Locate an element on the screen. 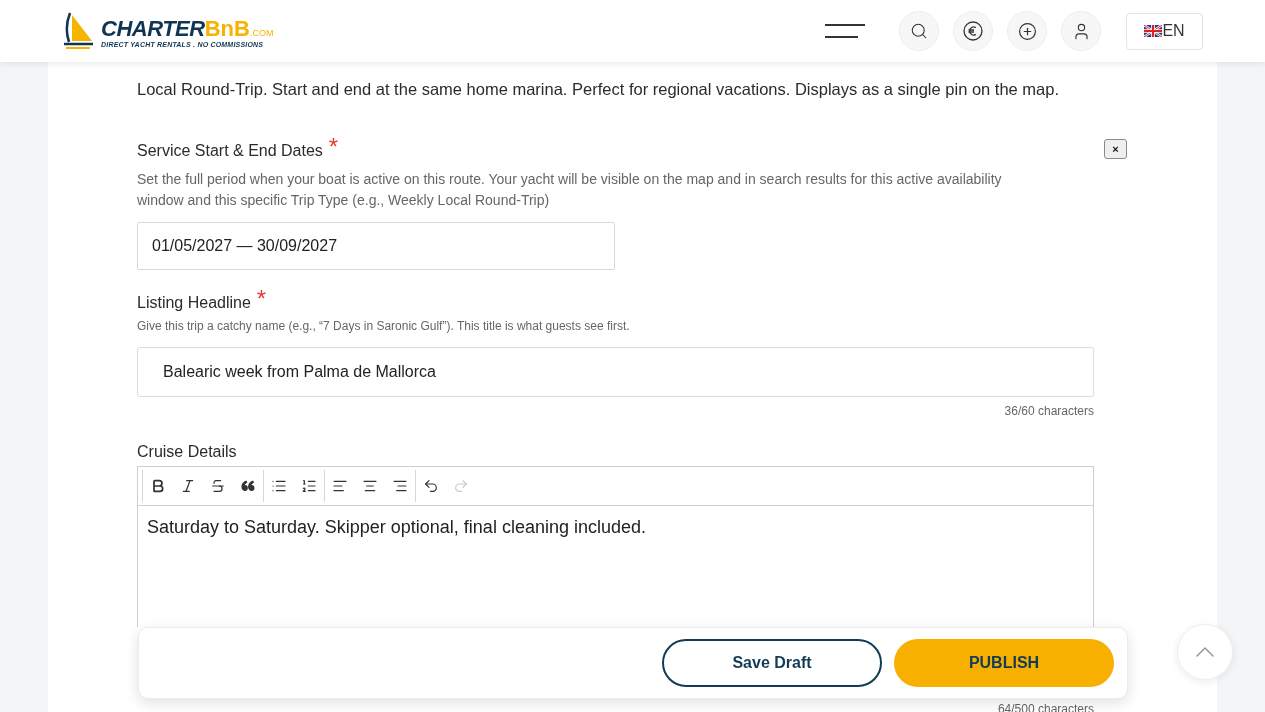  field-help-text: Give this trip a catchy name (e.g., “7 Days in Saronic Gulf”). This title is what guests see first. is located at coordinates (384, 326).